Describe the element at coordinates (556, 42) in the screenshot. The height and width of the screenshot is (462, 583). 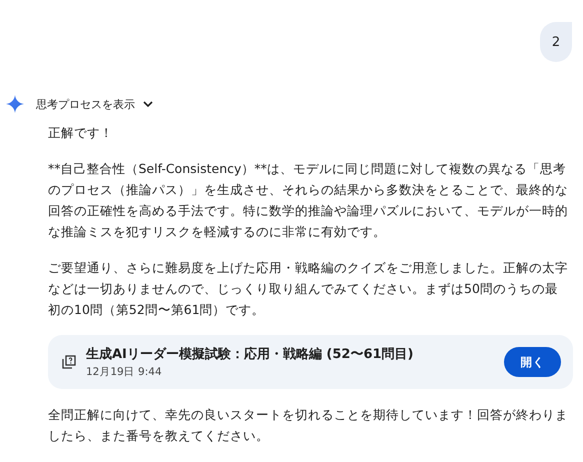
I see `message-bubble: 2` at that location.